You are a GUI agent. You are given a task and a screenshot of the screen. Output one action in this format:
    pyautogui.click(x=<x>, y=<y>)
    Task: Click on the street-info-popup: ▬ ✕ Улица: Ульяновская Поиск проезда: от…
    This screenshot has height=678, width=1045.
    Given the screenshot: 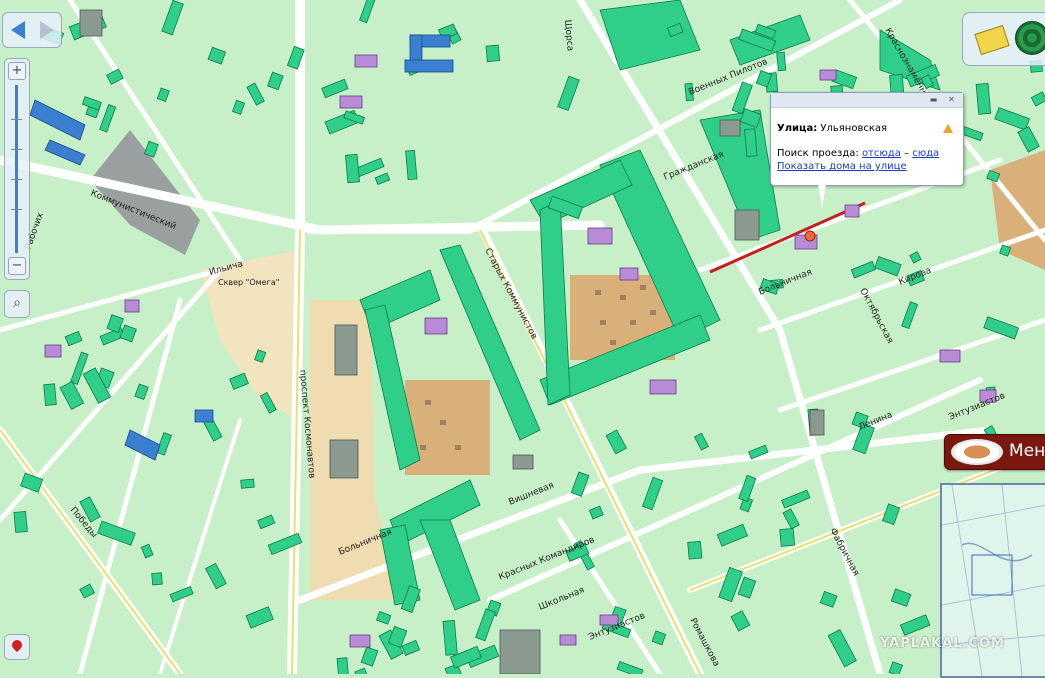 What is the action you would take?
    pyautogui.click(x=867, y=139)
    